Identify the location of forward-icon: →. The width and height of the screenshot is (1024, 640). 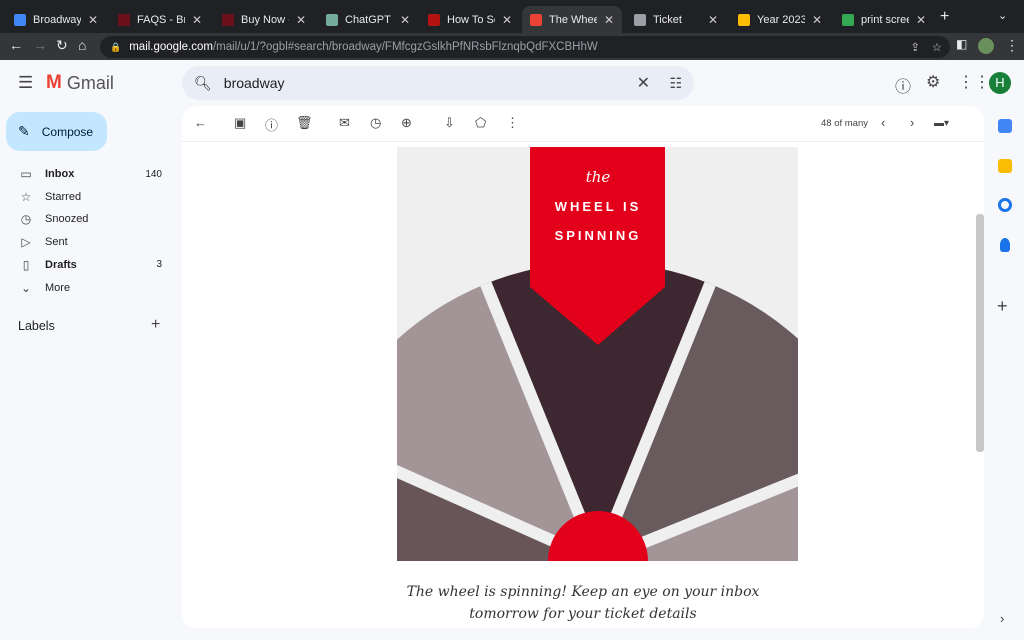
(40, 45).